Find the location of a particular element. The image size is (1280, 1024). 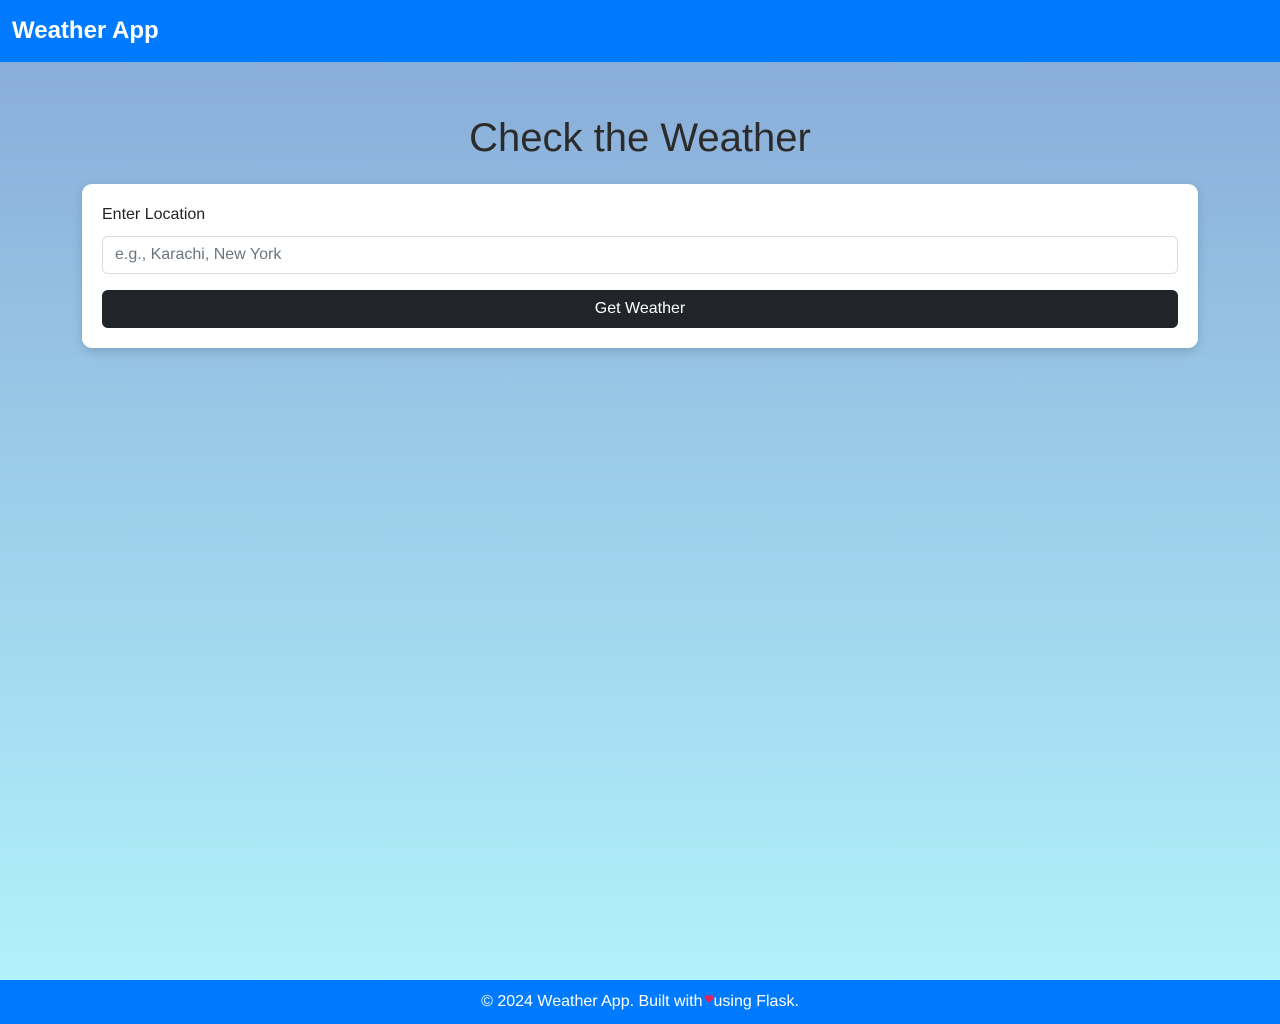

footer-text-before: © 2024 Weather App. Built with is located at coordinates (592, 1001).